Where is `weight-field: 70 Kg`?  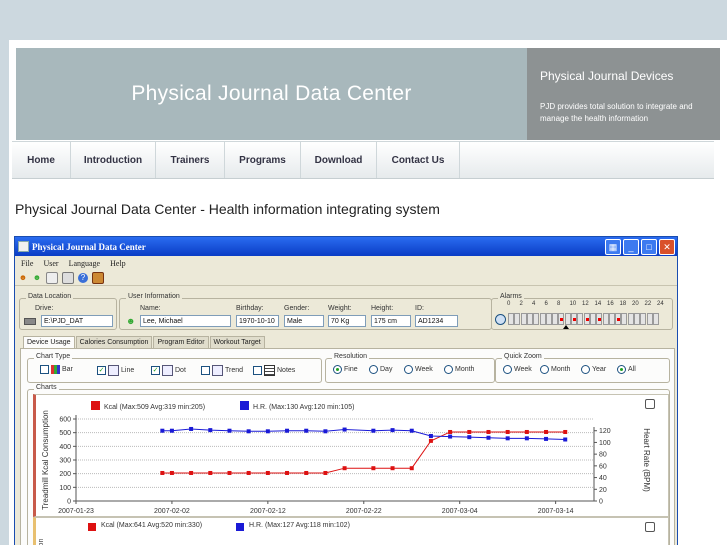 weight-field: 70 Kg is located at coordinates (347, 321).